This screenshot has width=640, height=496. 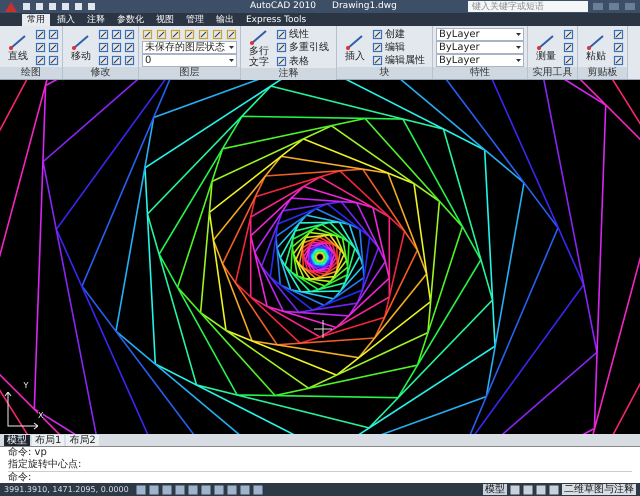 What do you see at coordinates (41, 415) in the screenshot?
I see `ucs-x-label: X` at bounding box center [41, 415].